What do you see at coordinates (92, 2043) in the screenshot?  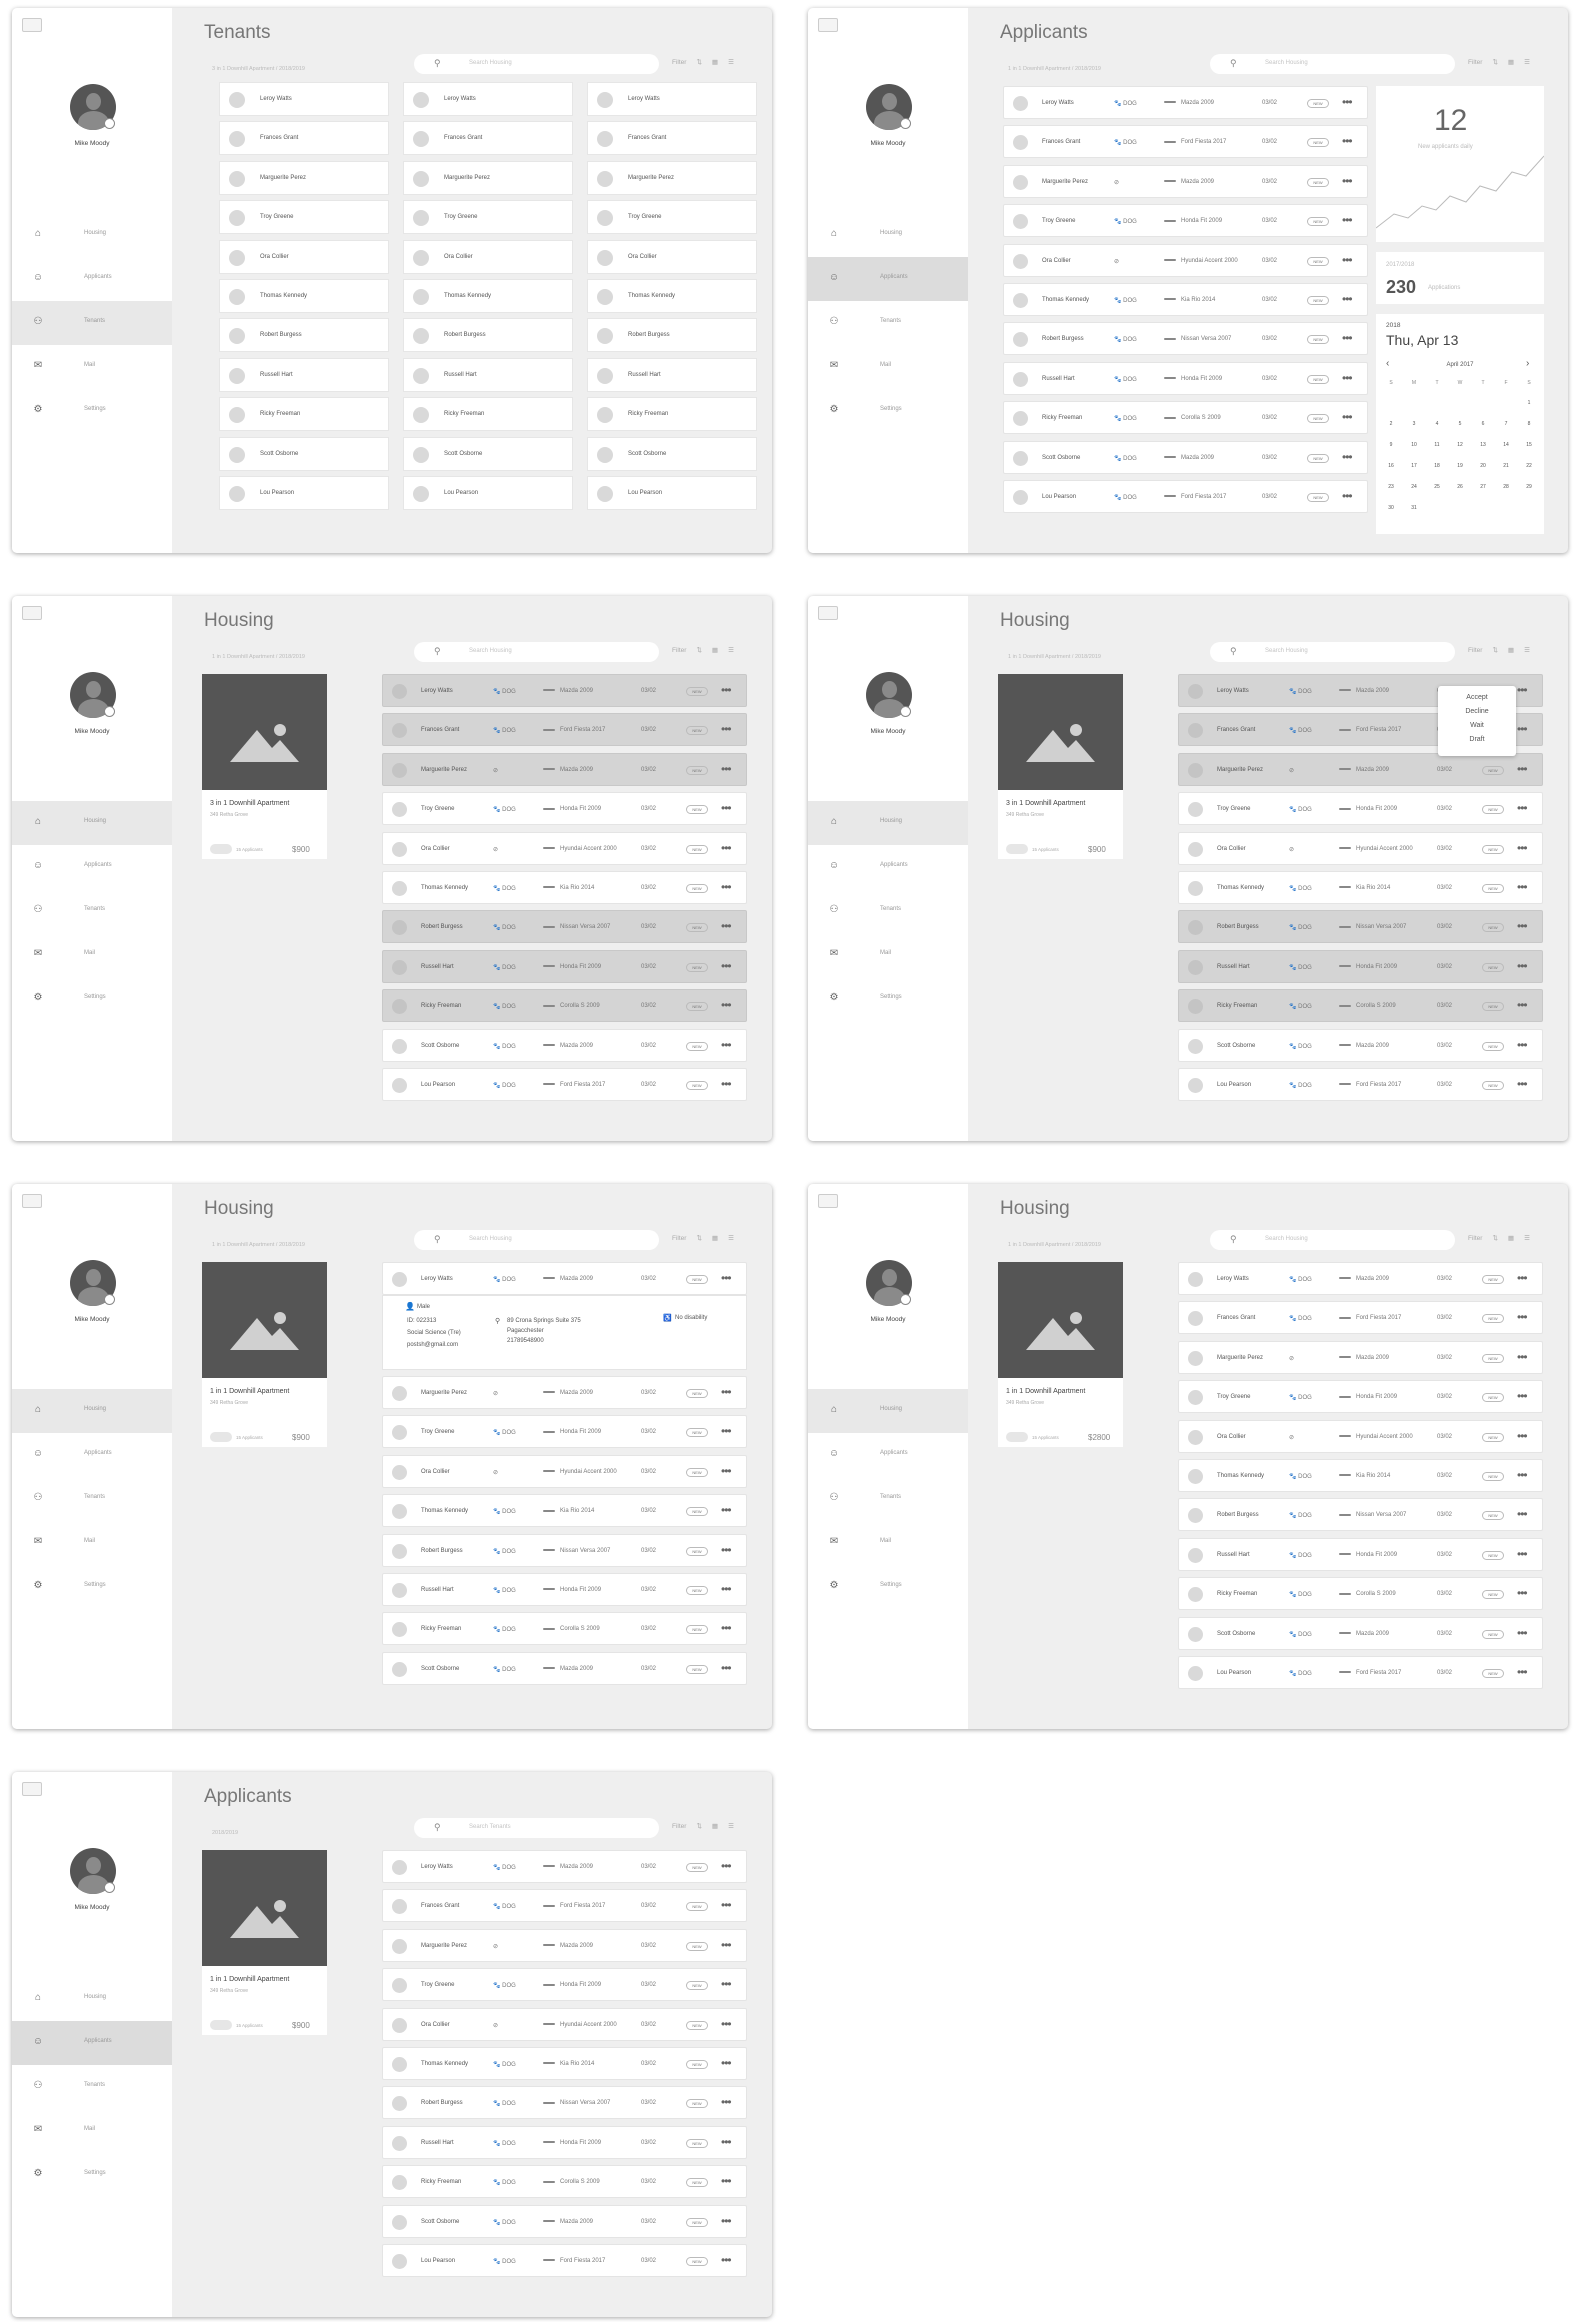 I see `nav-item-applicants: ☺ Applicants` at bounding box center [92, 2043].